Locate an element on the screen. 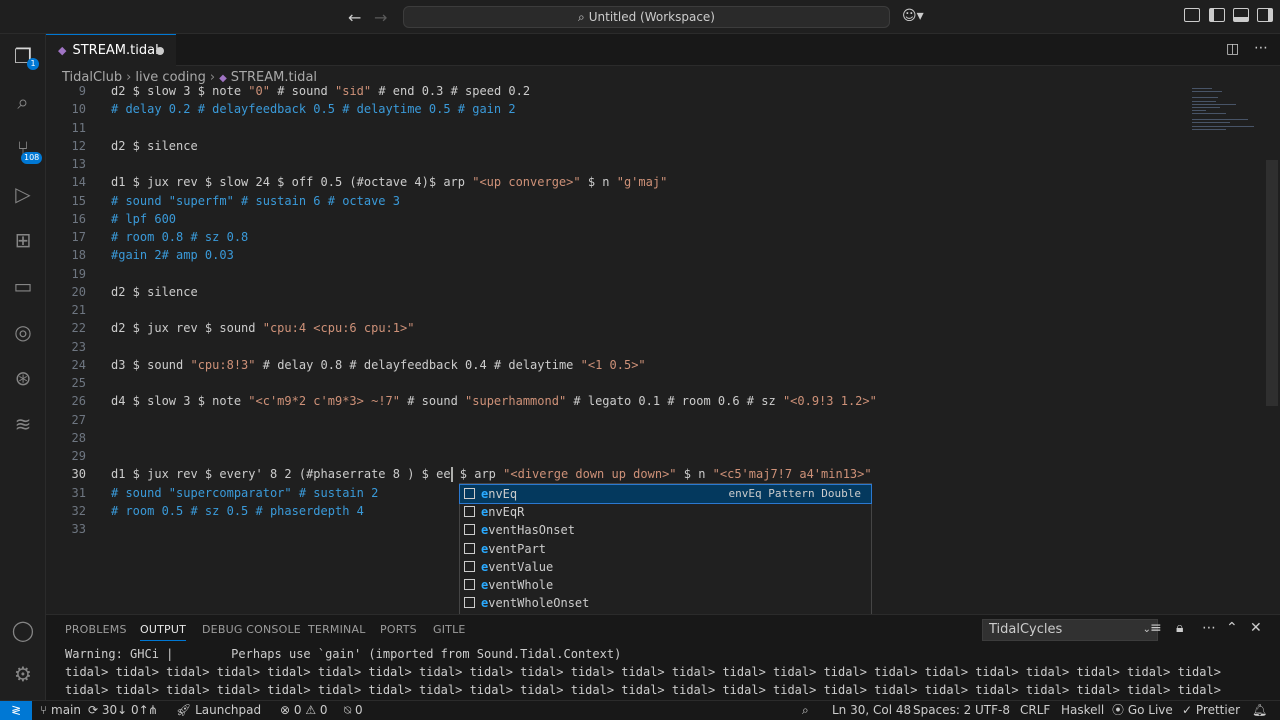 This screenshot has width=1280, height=720. code-line: 16 # lpf 600 is located at coordinates (616, 219).